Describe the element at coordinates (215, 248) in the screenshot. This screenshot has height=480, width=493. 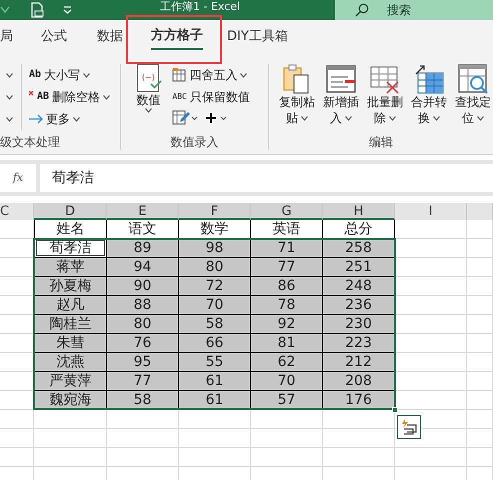
I see `table-cell: 98` at that location.